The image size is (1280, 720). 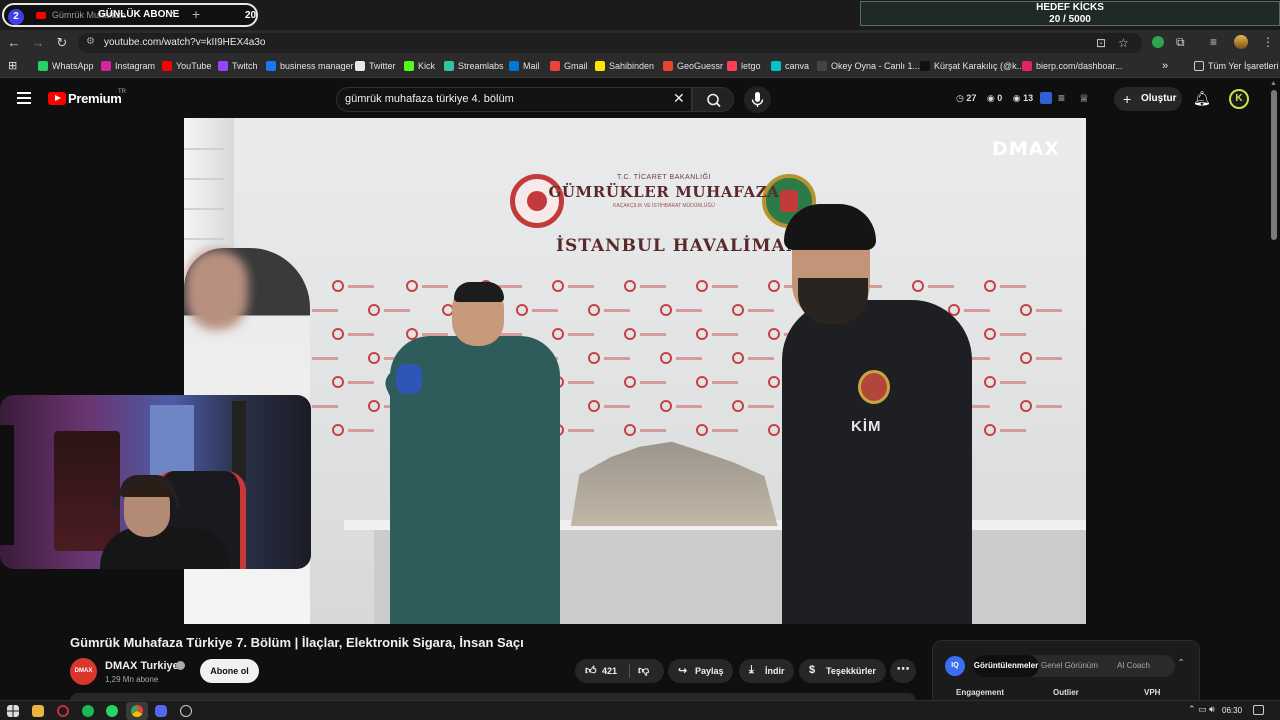 What do you see at coordinates (13, 711) in the screenshot?
I see `windows-start-icon` at bounding box center [13, 711].